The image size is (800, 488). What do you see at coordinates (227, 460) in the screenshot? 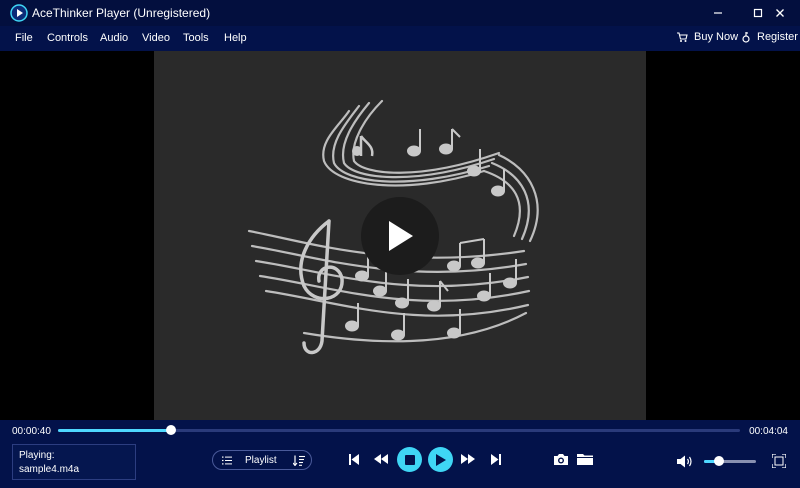
I see `list-icon` at bounding box center [227, 460].